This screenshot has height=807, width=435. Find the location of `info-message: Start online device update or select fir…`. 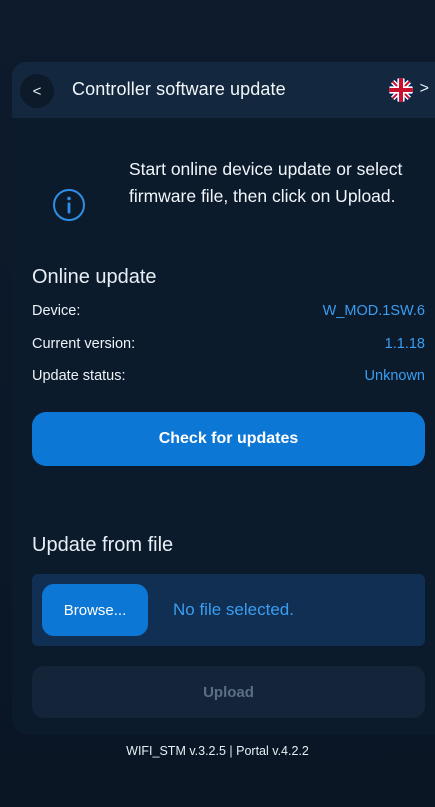

info-message: Start online device update or select fir… is located at coordinates (266, 182).